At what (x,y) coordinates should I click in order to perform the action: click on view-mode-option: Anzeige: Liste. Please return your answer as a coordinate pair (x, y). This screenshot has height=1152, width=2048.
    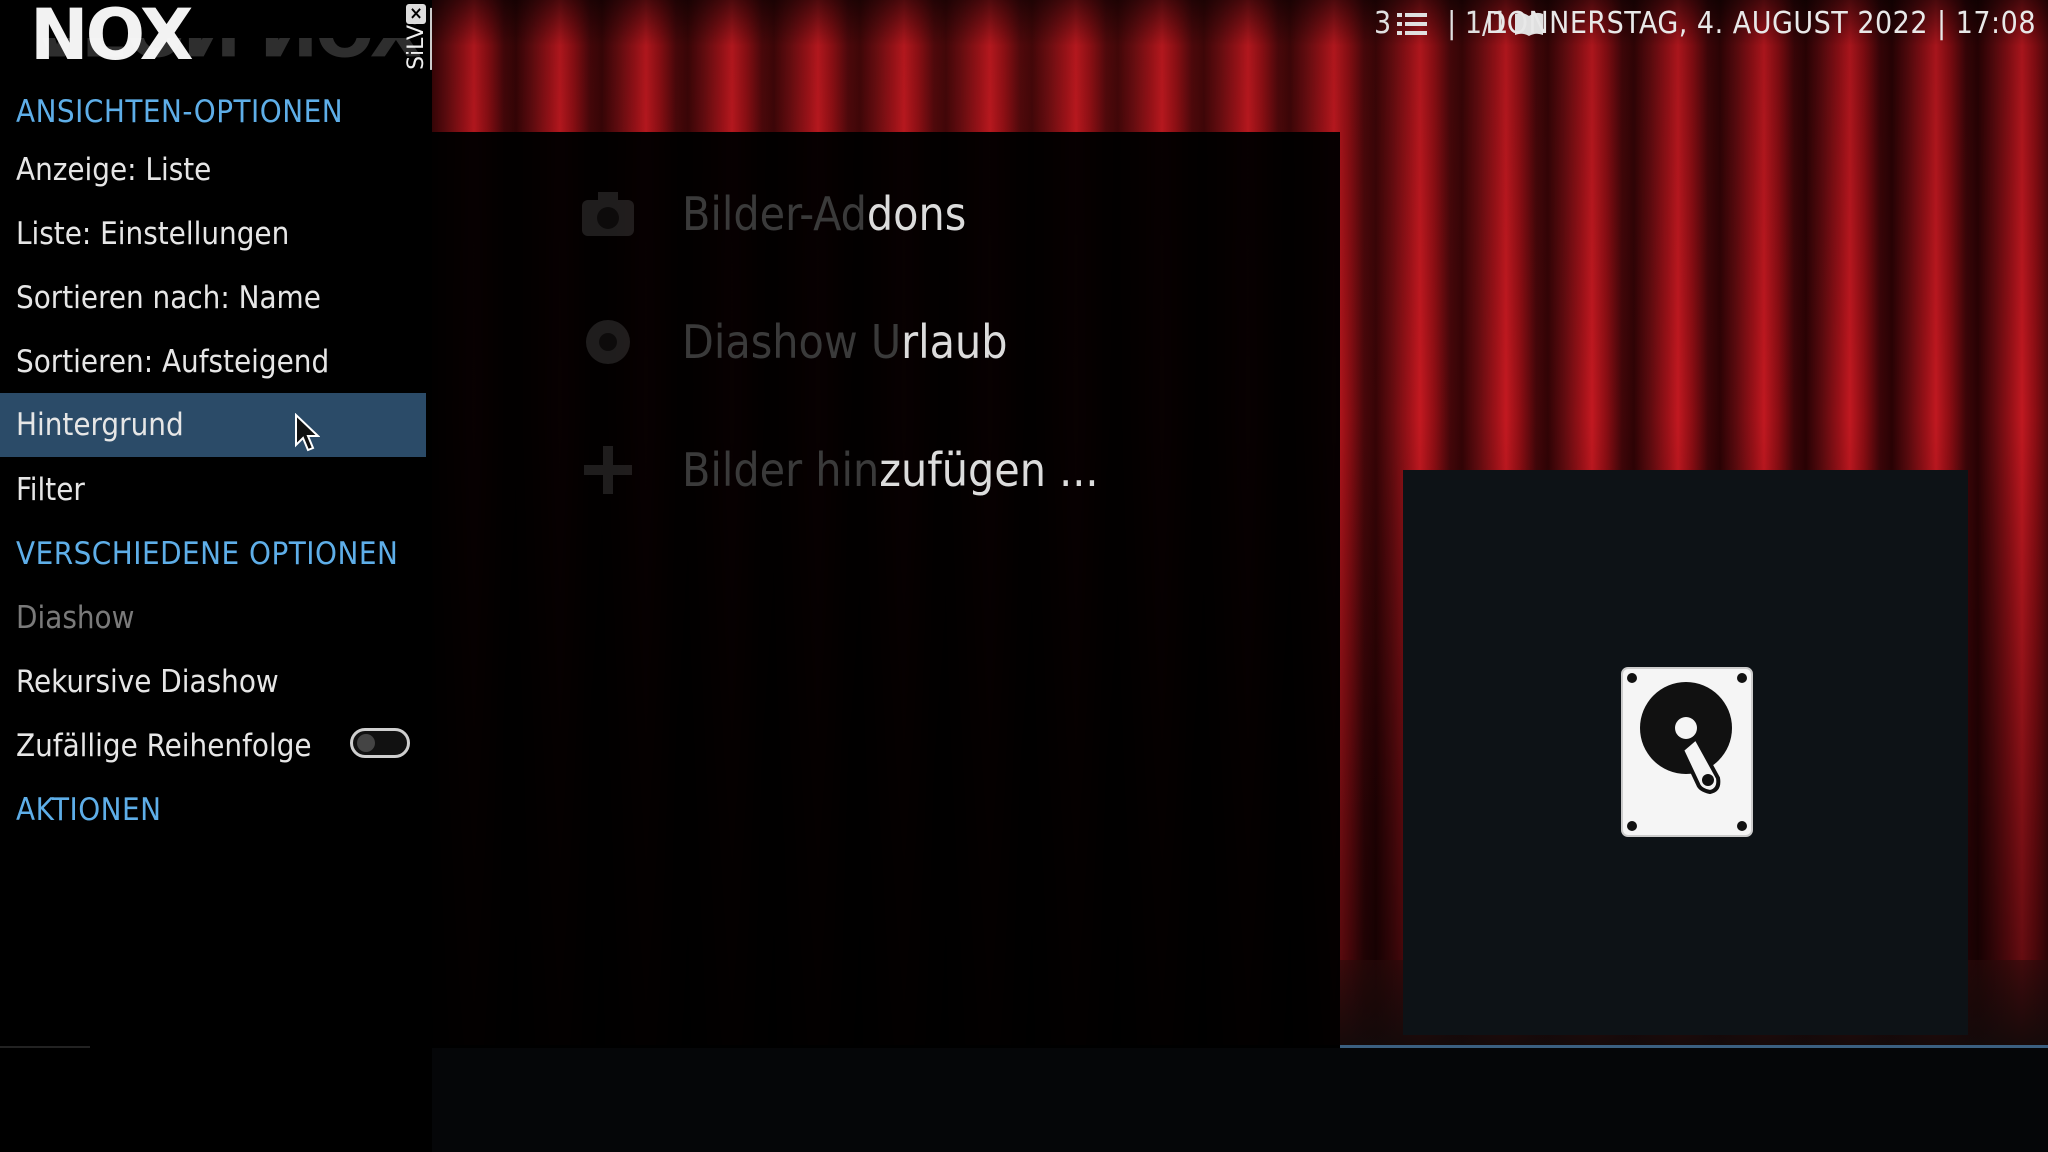
    Looking at the image, I should click on (213, 170).